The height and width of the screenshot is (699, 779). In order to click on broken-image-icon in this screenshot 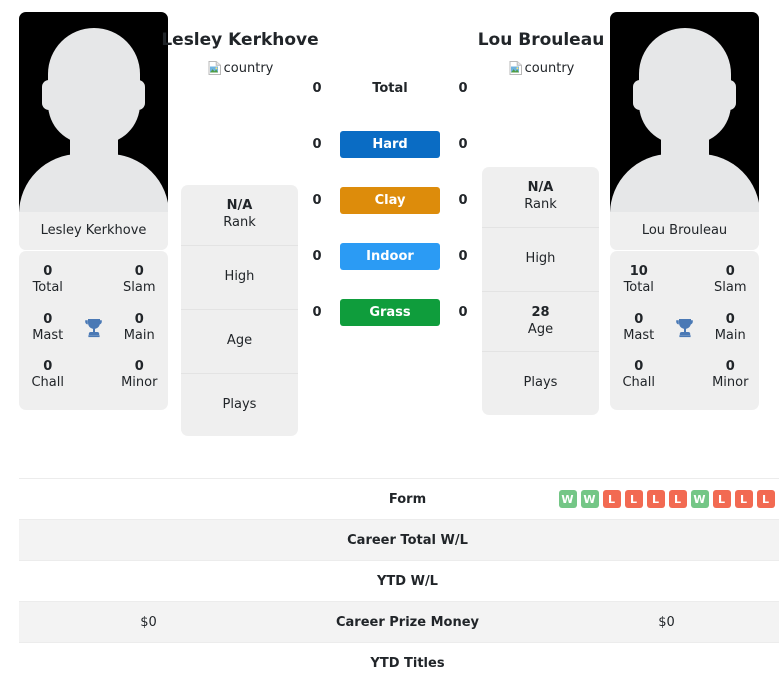, I will do `click(215, 68)`.